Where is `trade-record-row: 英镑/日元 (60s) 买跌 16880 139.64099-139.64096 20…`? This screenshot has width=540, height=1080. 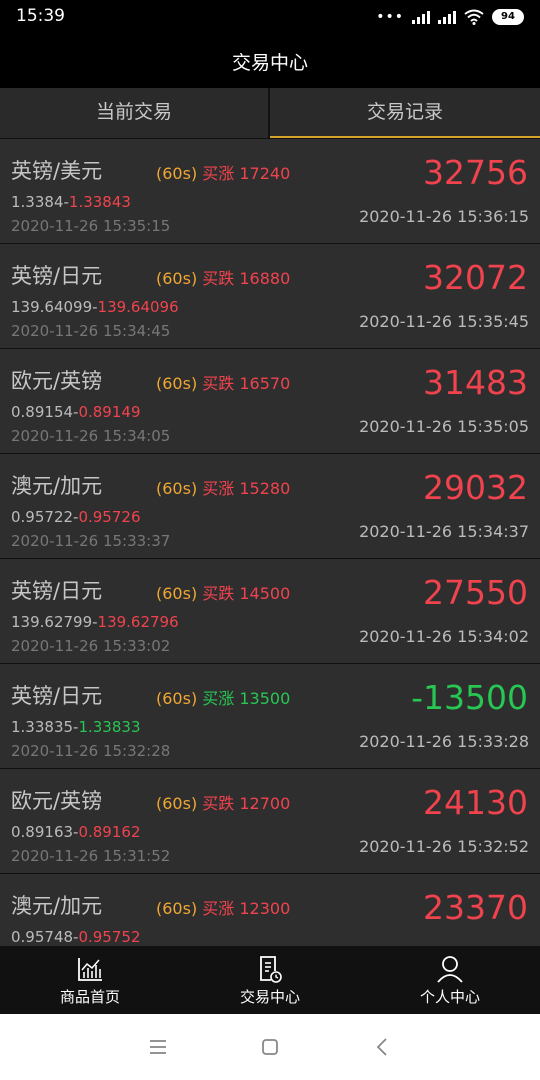 trade-record-row: 英镑/日元 (60s) 买跌 16880 139.64099-139.64096 20… is located at coordinates (270, 296).